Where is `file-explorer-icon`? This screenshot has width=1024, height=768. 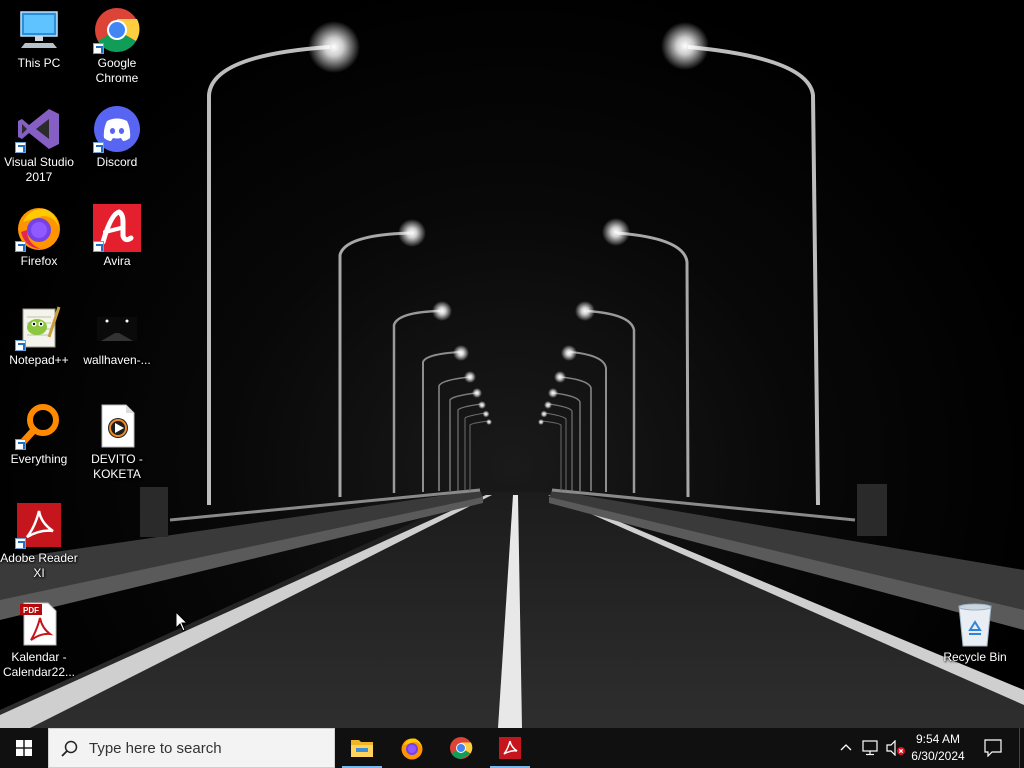
file-explorer-icon is located at coordinates (362, 748).